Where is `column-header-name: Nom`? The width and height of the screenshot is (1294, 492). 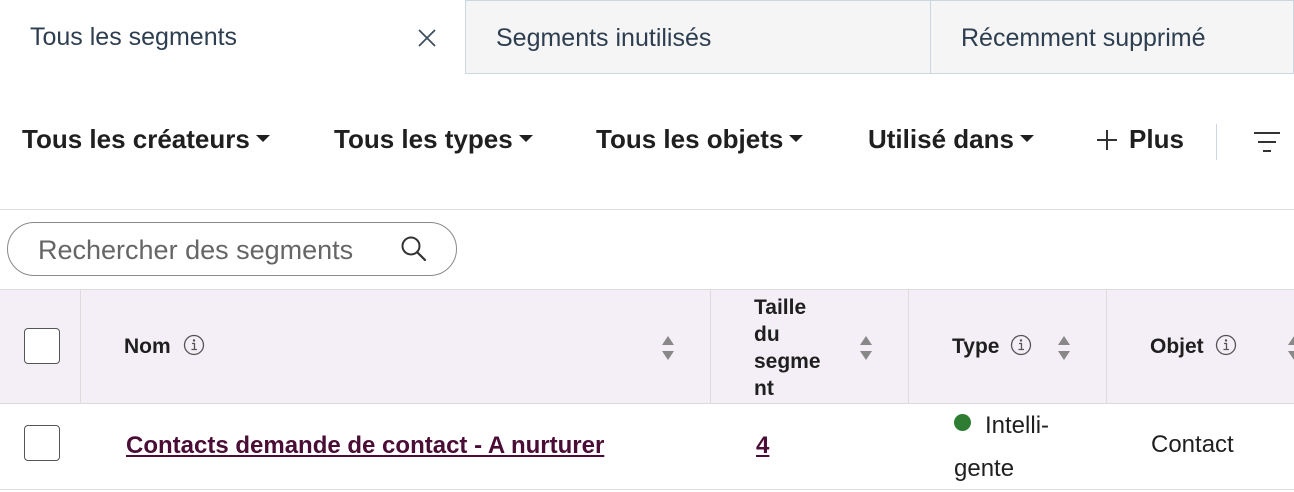 column-header-name: Nom is located at coordinates (147, 347).